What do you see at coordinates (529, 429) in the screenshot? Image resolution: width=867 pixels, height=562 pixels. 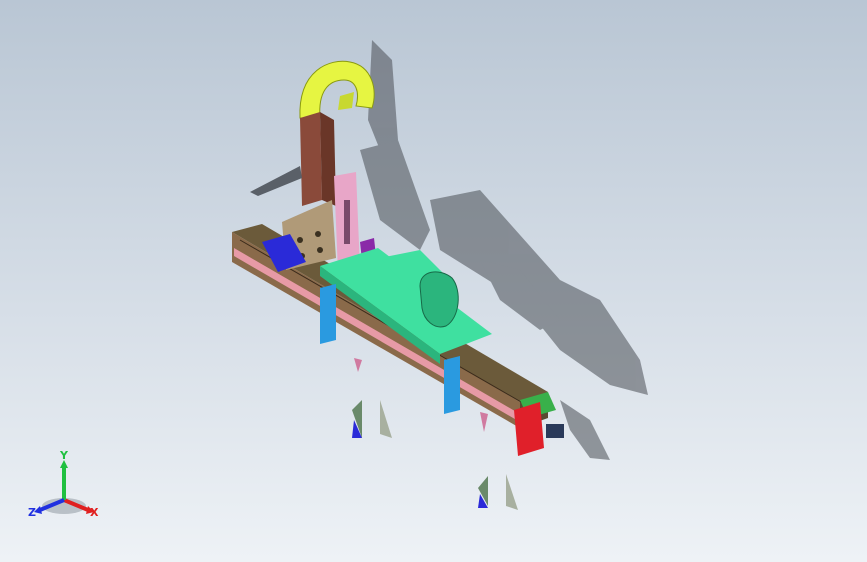 I see `motor-red-body` at bounding box center [529, 429].